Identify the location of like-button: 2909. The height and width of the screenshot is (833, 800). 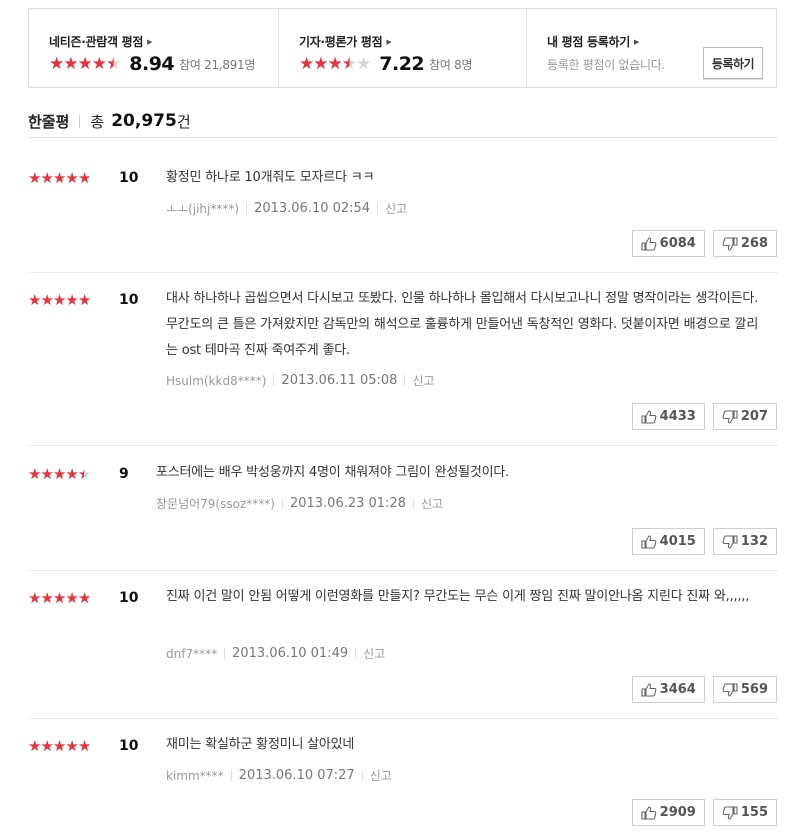
(668, 812).